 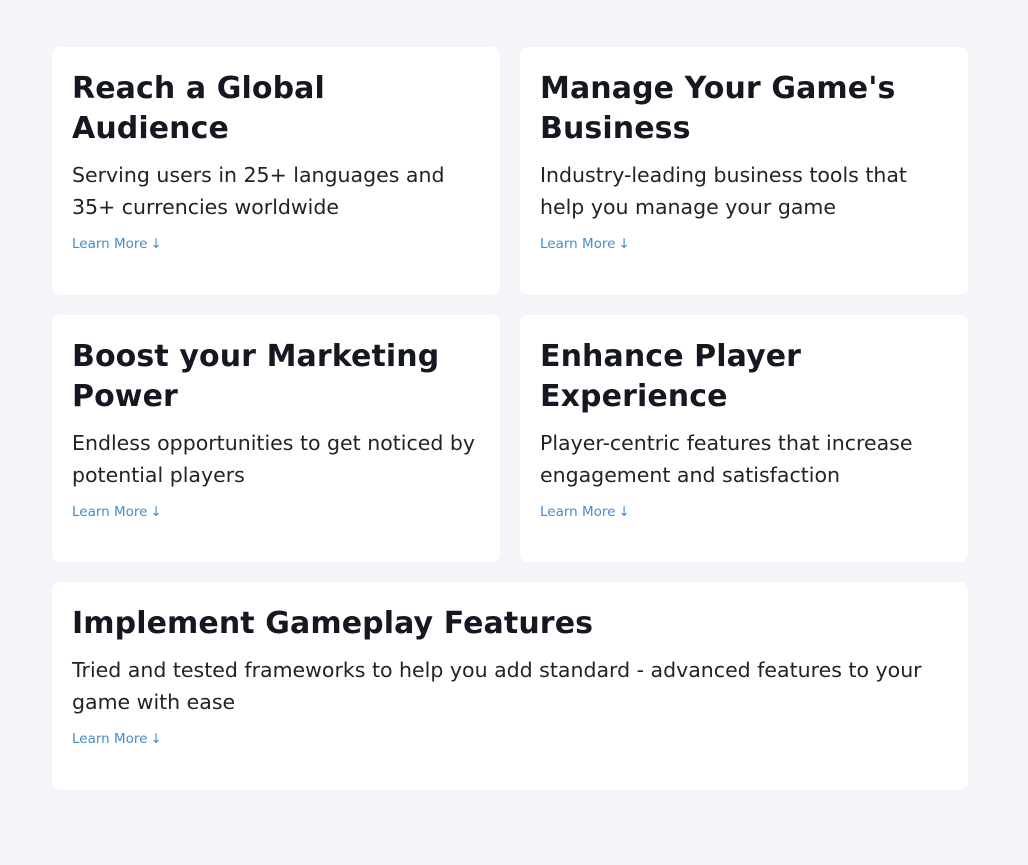 I want to click on card-title: Manage Your Game's Business, so click(x=718, y=108).